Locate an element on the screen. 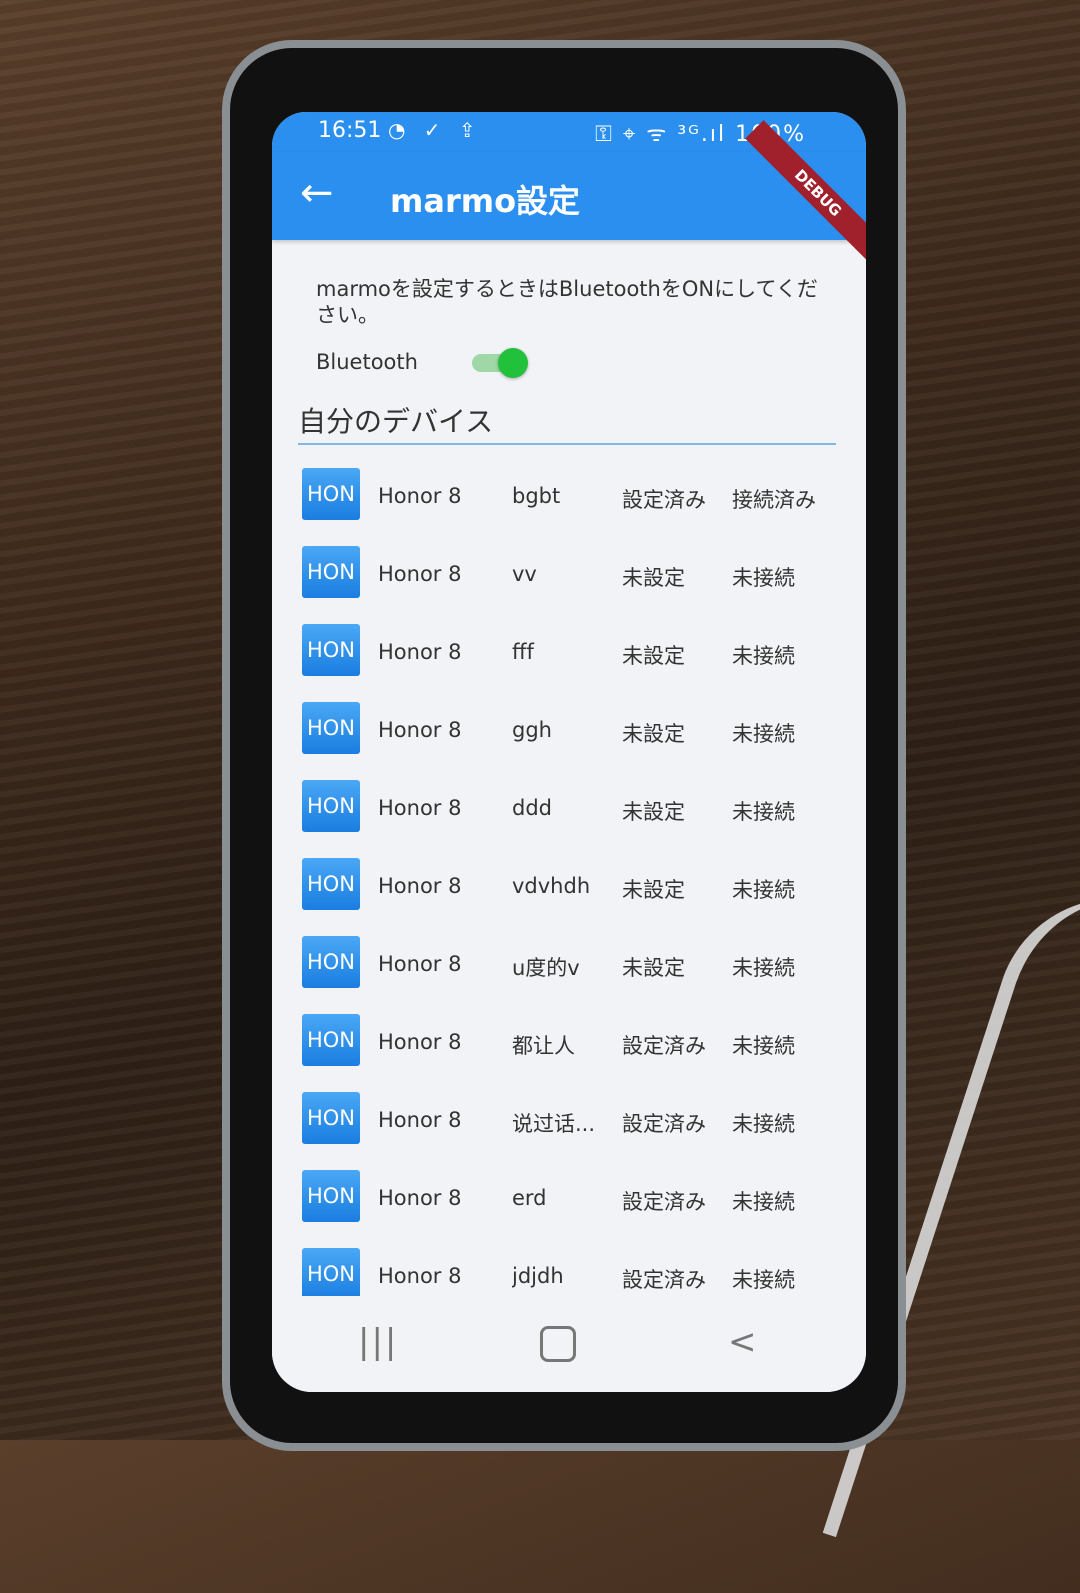 This screenshot has height=1593, width=1080. app-bar: ← marmo設定 DEBUG is located at coordinates (569, 193).